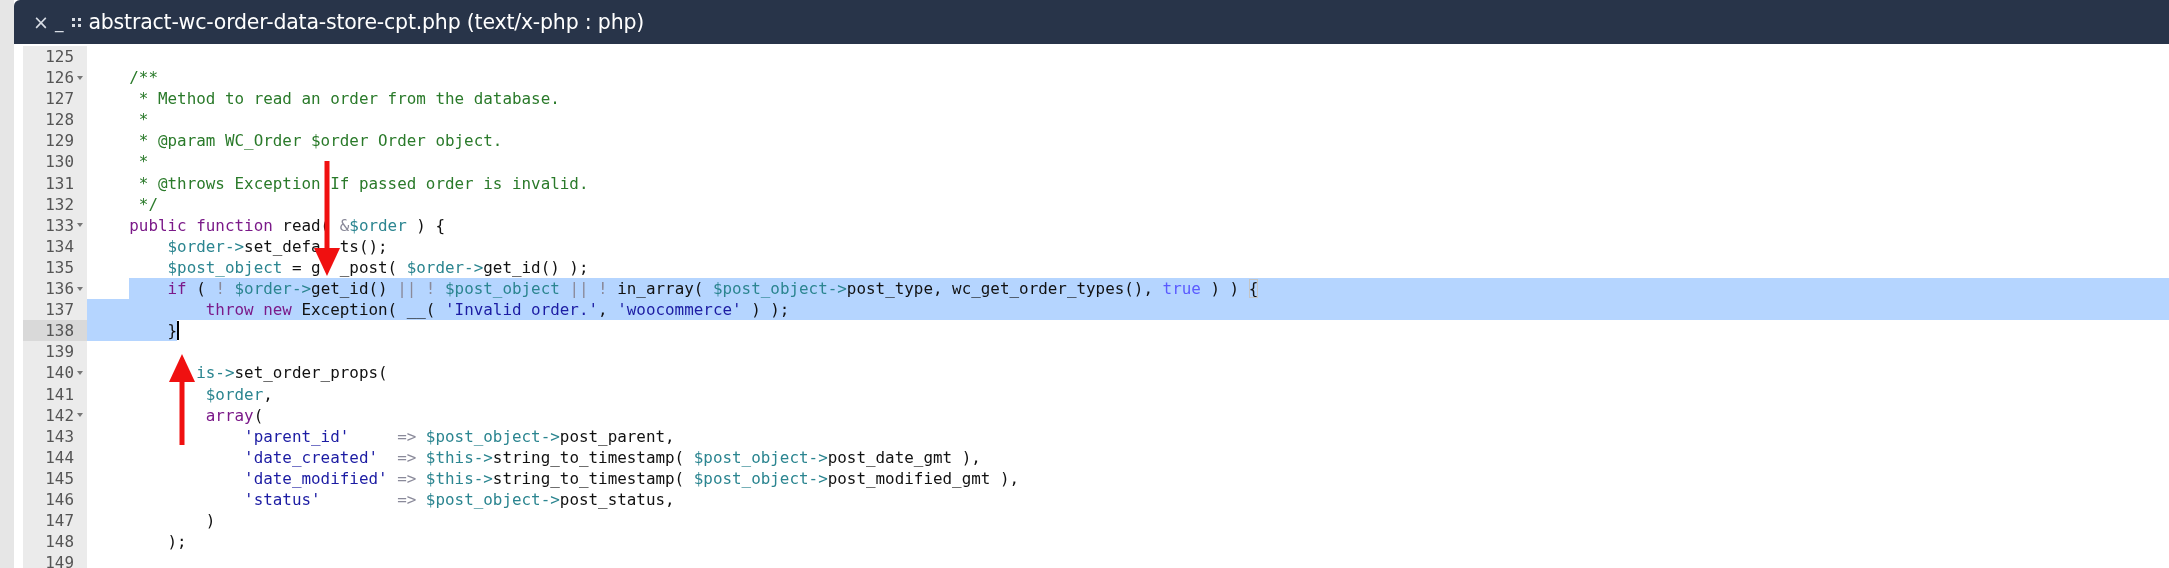  What do you see at coordinates (459, 436) in the screenshot?
I see `code-line: 'parent_id' => $post_object->post_parent,` at bounding box center [459, 436].